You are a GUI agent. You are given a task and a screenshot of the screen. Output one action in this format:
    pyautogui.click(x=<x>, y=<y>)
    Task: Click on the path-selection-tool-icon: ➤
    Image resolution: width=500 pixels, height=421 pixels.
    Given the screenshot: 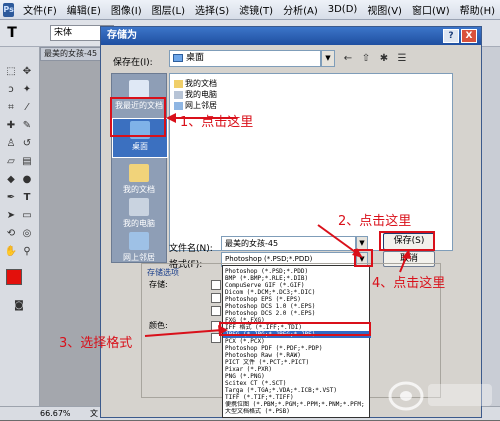 What is the action you would take?
    pyautogui.click(x=11, y=216)
    